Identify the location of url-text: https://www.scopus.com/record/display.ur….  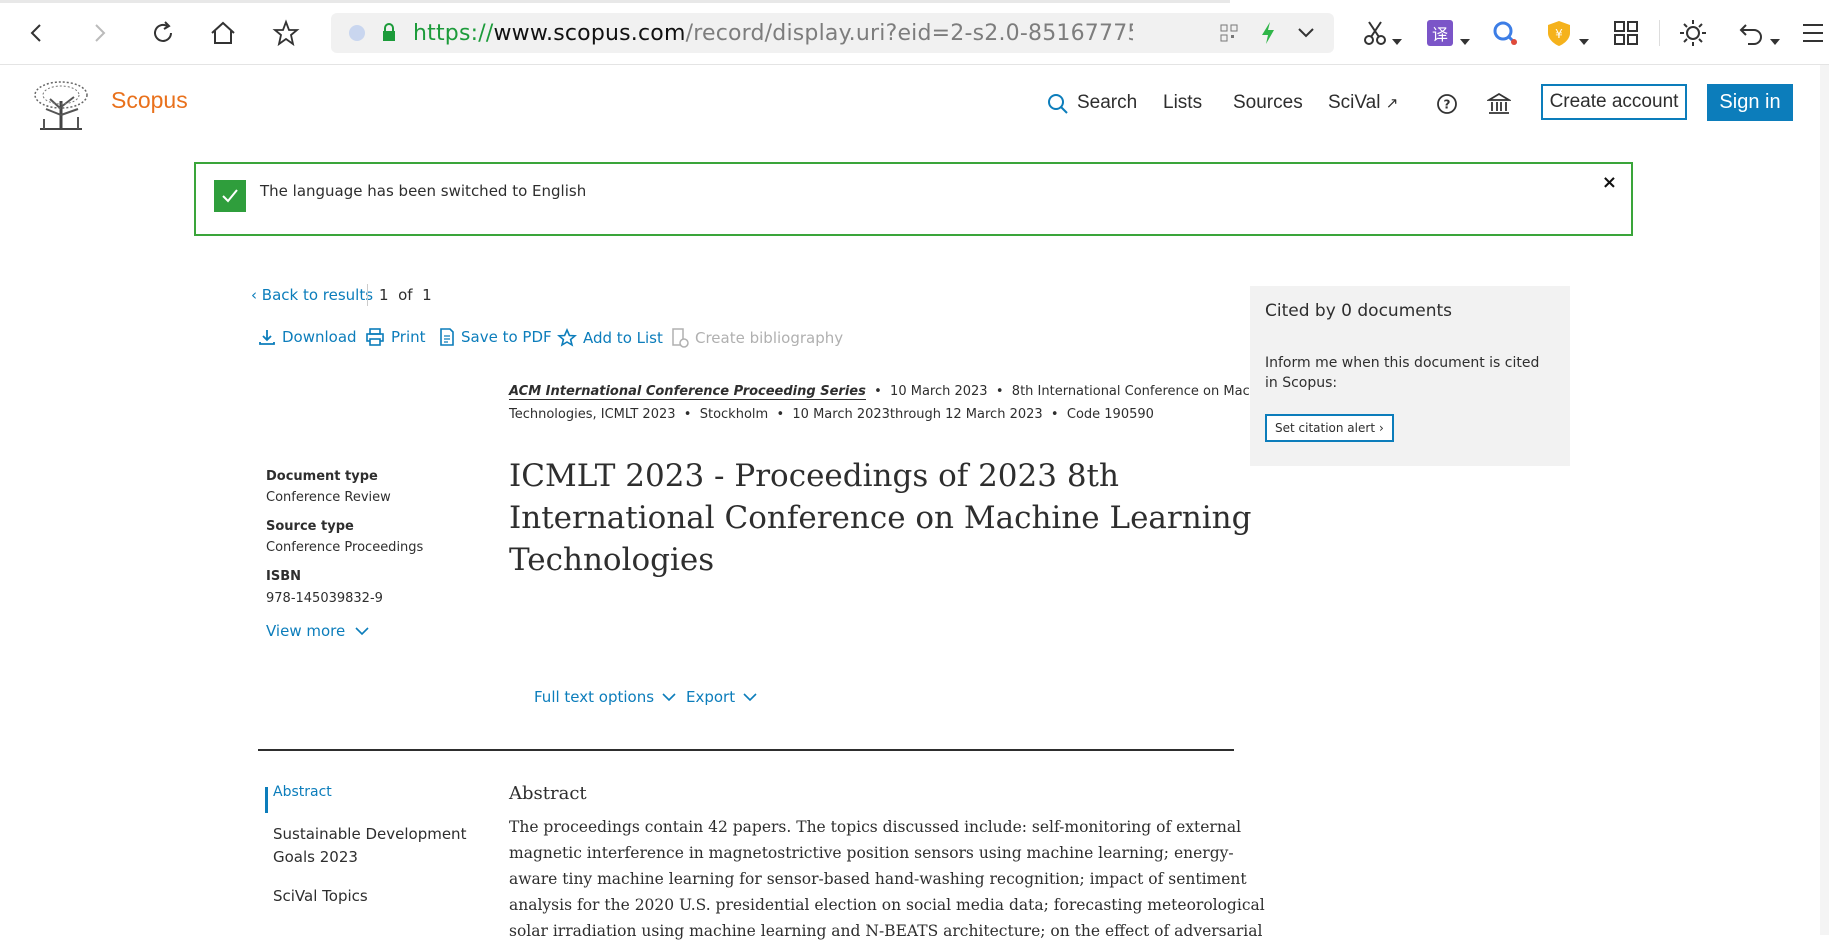
(773, 33).